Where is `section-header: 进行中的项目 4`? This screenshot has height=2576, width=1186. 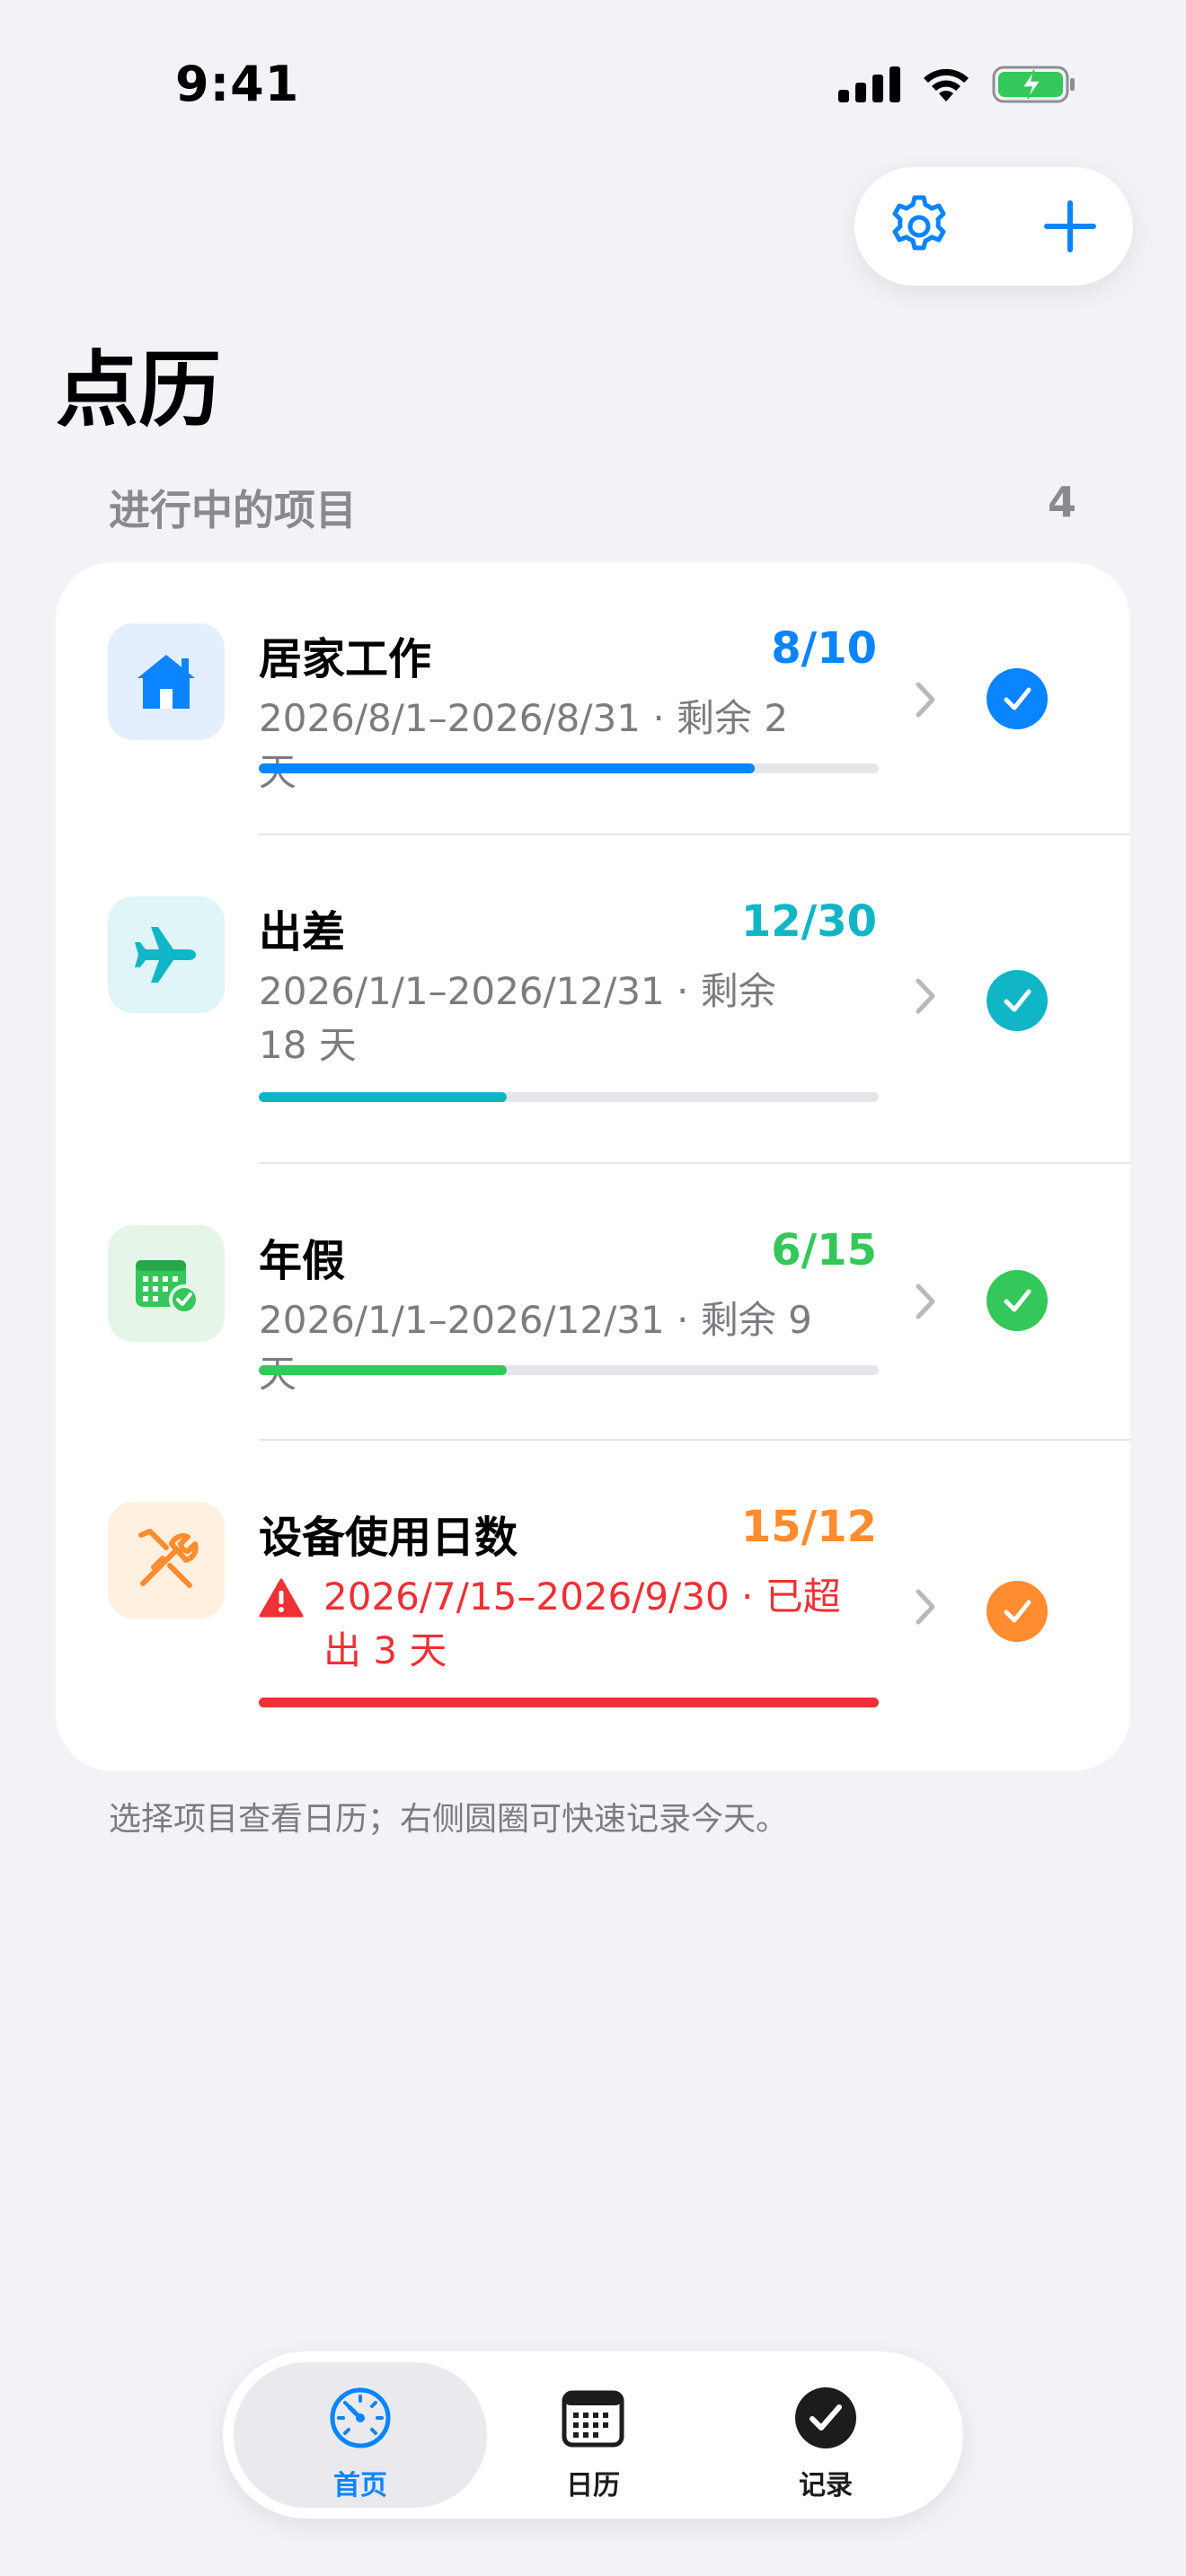
section-header: 进行中的项目 4 is located at coordinates (592, 507).